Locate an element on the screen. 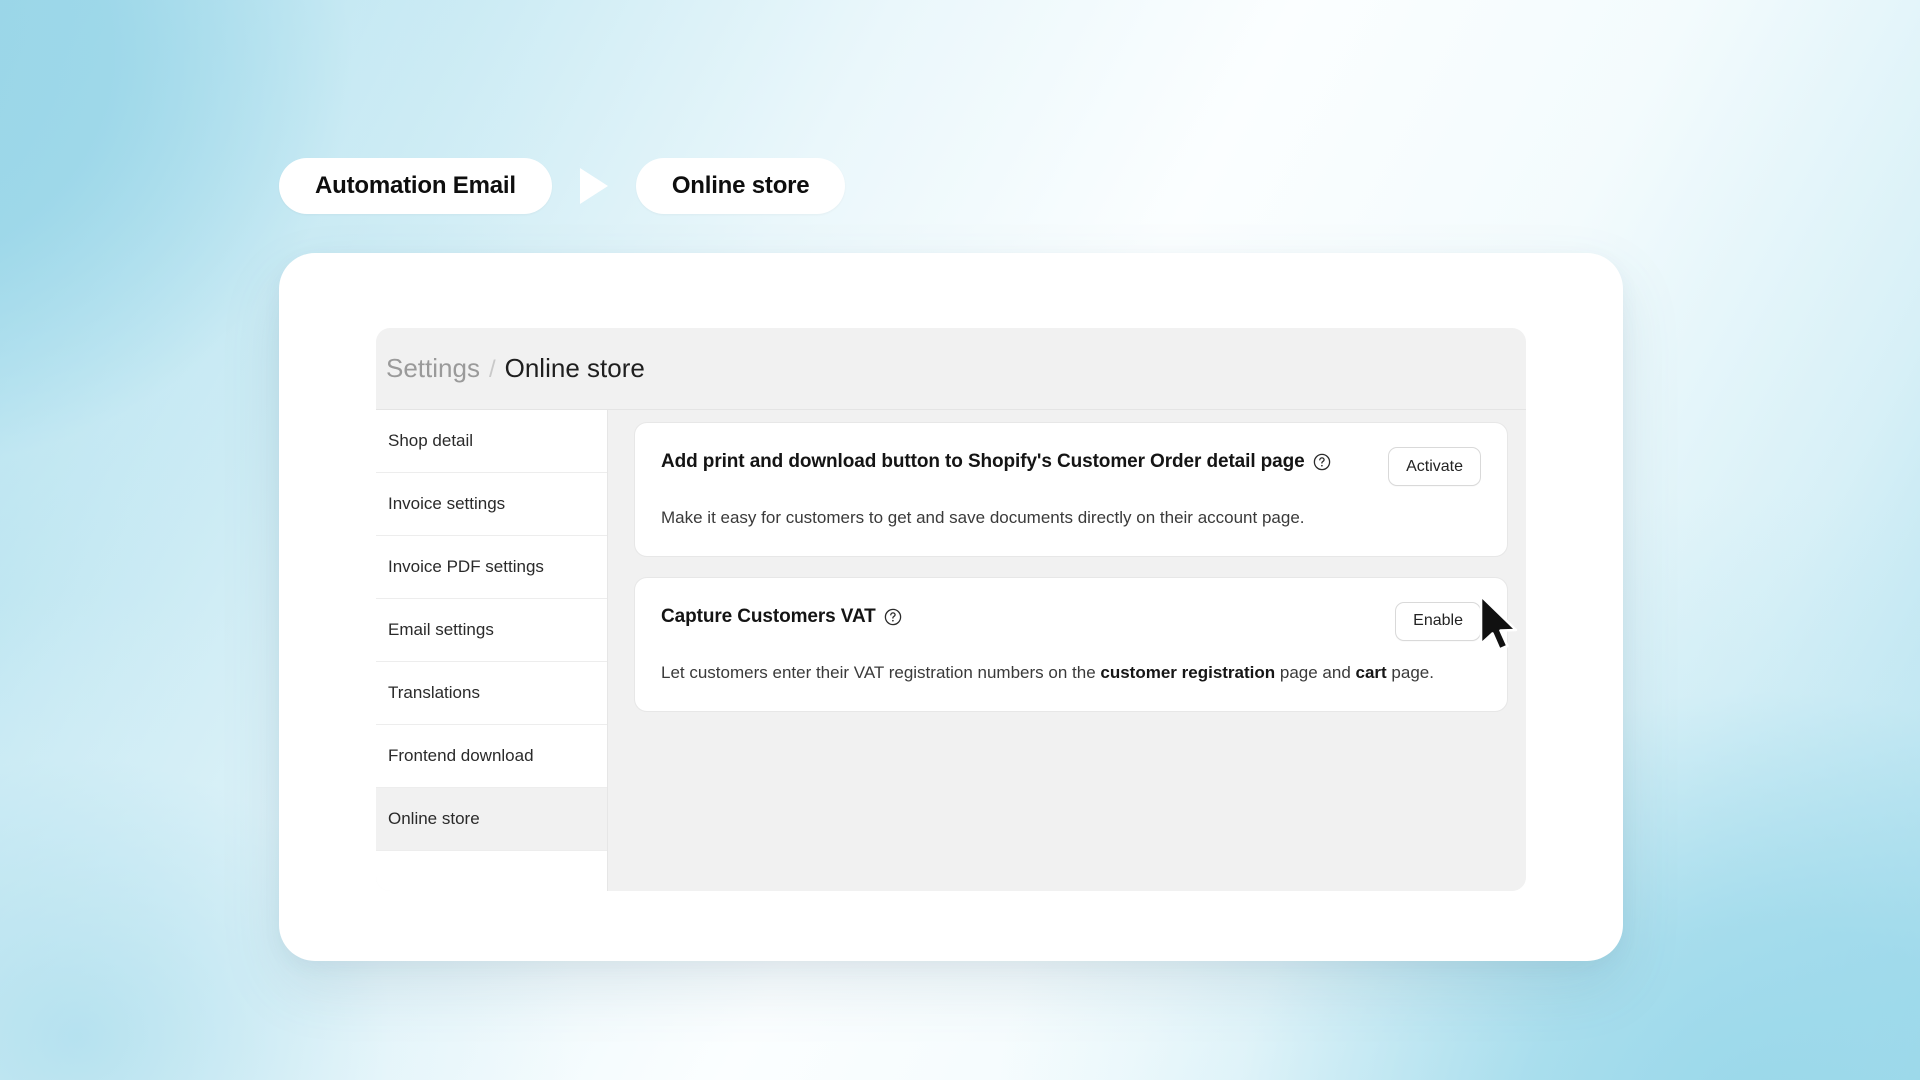  panel-header: Settings / Online store is located at coordinates (951, 369).